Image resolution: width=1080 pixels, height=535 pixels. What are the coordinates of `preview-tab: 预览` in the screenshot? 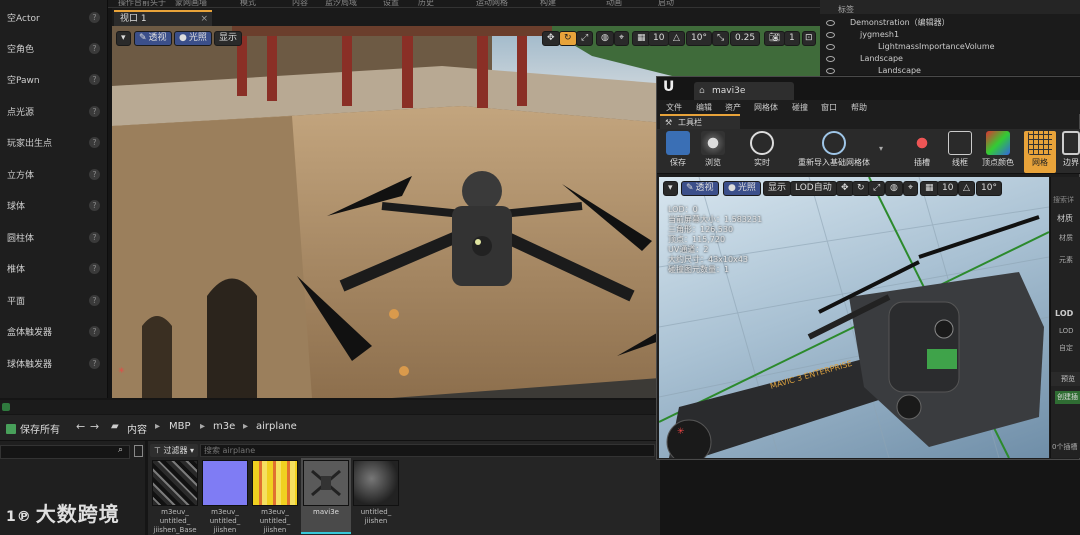 It's located at (1065, 379).